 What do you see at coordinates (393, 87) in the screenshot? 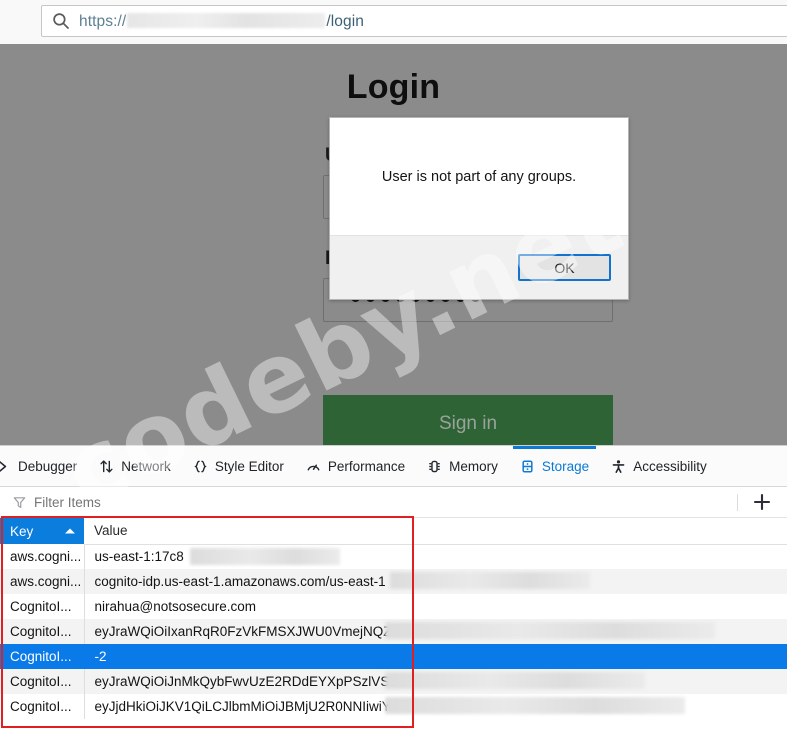
I see `page-title: Login` at bounding box center [393, 87].